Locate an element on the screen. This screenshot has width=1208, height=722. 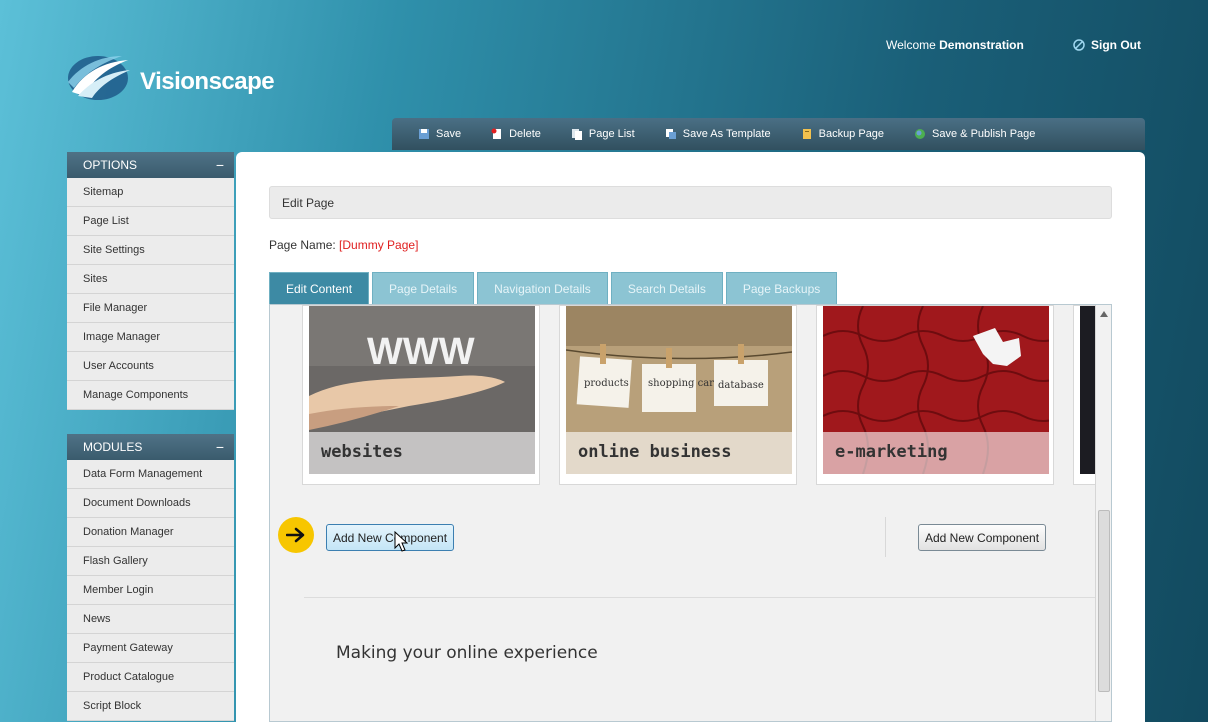
save-label: Save is located at coordinates (449, 134).